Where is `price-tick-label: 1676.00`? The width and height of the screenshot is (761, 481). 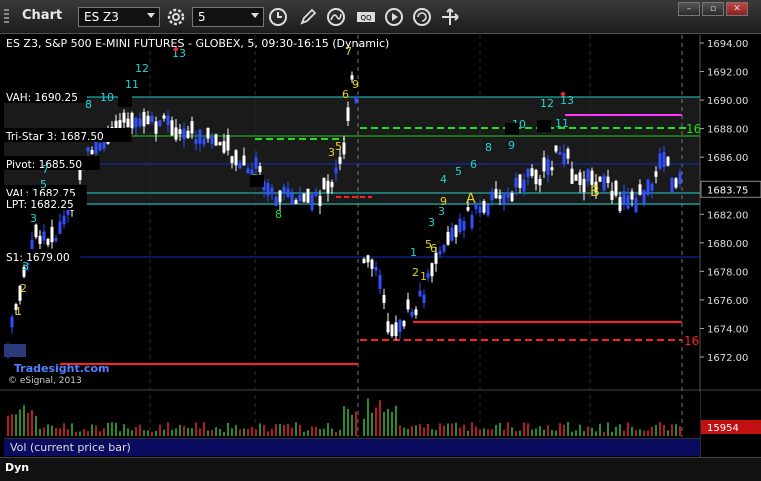 price-tick-label: 1676.00 is located at coordinates (727, 301).